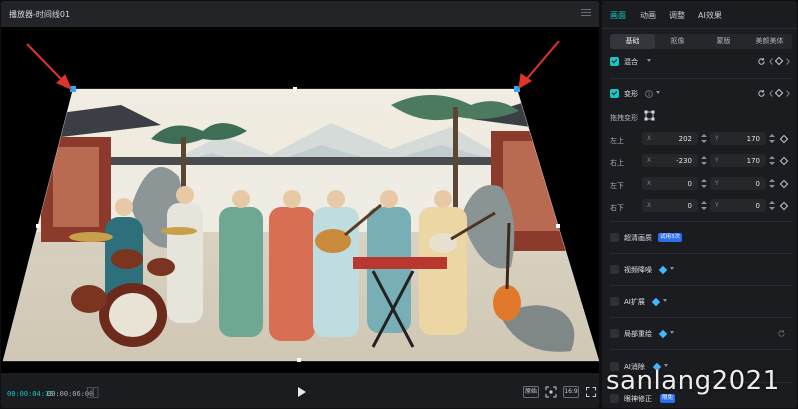 This screenshot has width=798, height=409. I want to click on blend-section: 混合, so click(701, 62).